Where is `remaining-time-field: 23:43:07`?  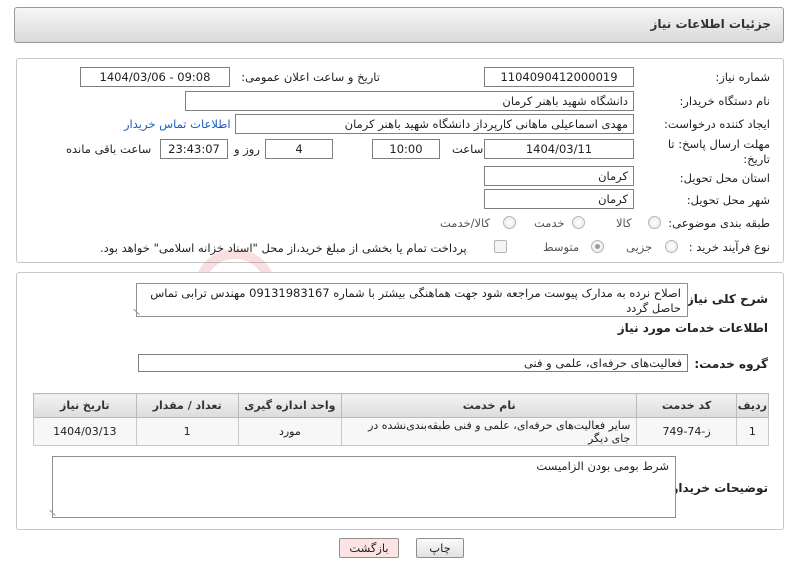
remaining-time-field: 23:43:07 is located at coordinates (194, 149).